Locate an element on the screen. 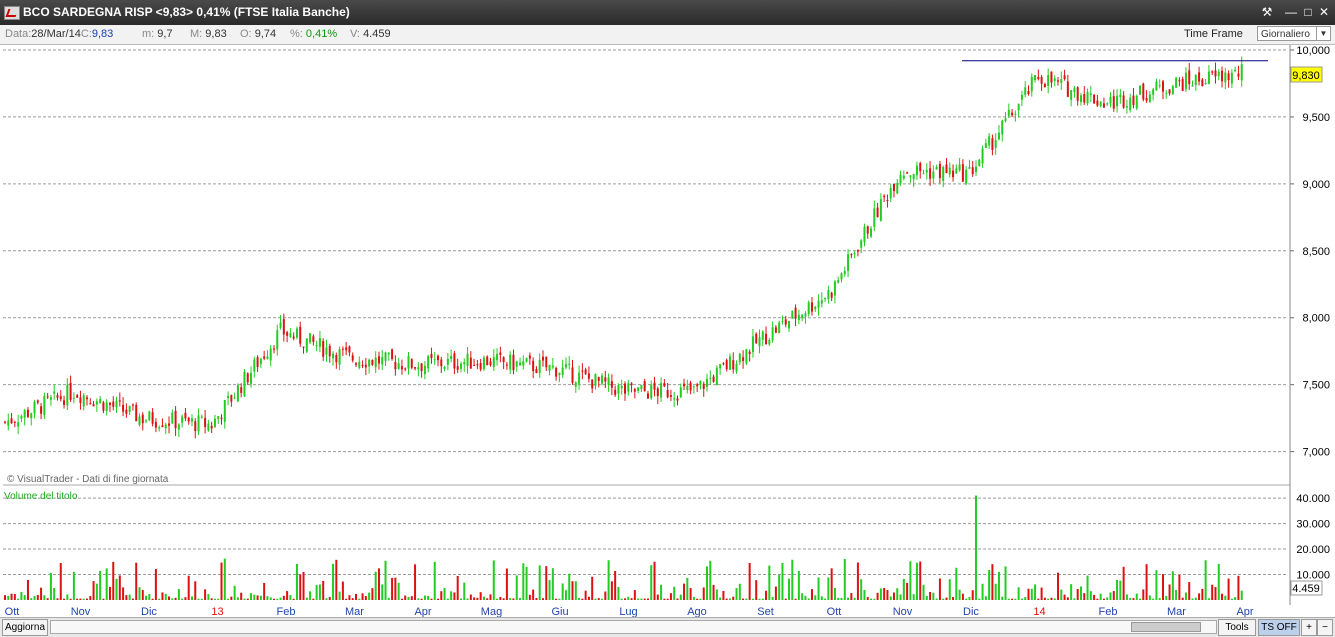 The height and width of the screenshot is (637, 1335). scrollbar-thumb is located at coordinates (1166, 627).